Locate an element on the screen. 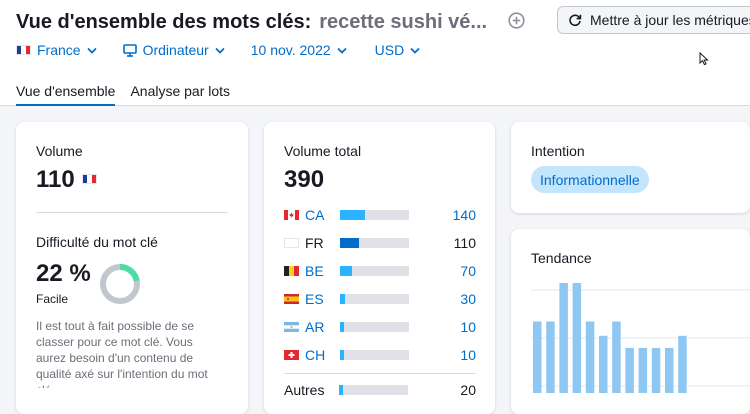 This screenshot has width=750, height=414. trend-card: Tendance is located at coordinates (630, 321).